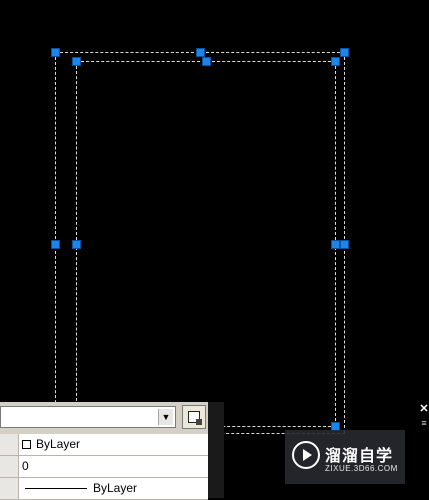 This screenshot has height=500, width=429. Describe the element at coordinates (361, 468) in the screenshot. I see `watermark-url: ZIXUE.3D66.COM` at that location.